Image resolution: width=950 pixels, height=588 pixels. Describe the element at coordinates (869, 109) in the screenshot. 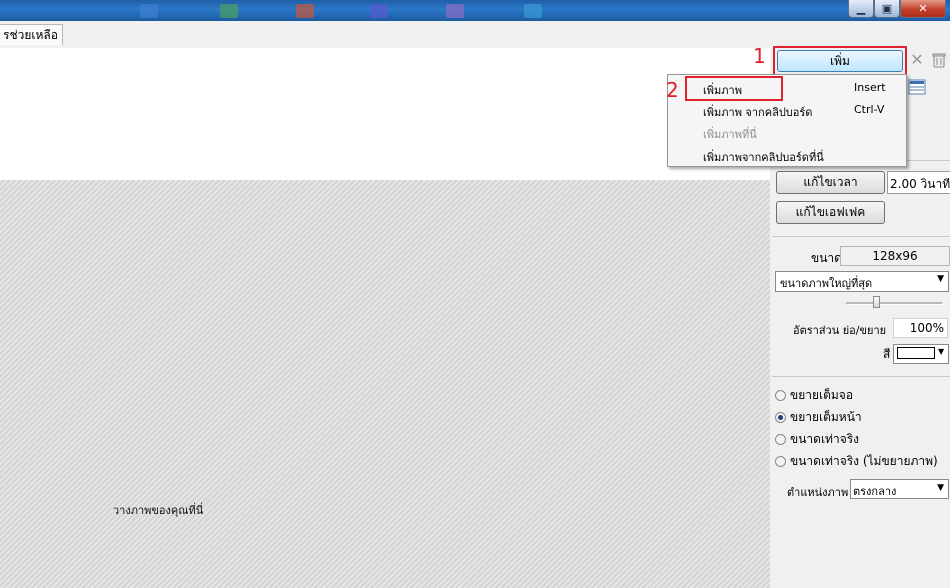

I see `menu-item-shortcut: Ctrl-V` at that location.